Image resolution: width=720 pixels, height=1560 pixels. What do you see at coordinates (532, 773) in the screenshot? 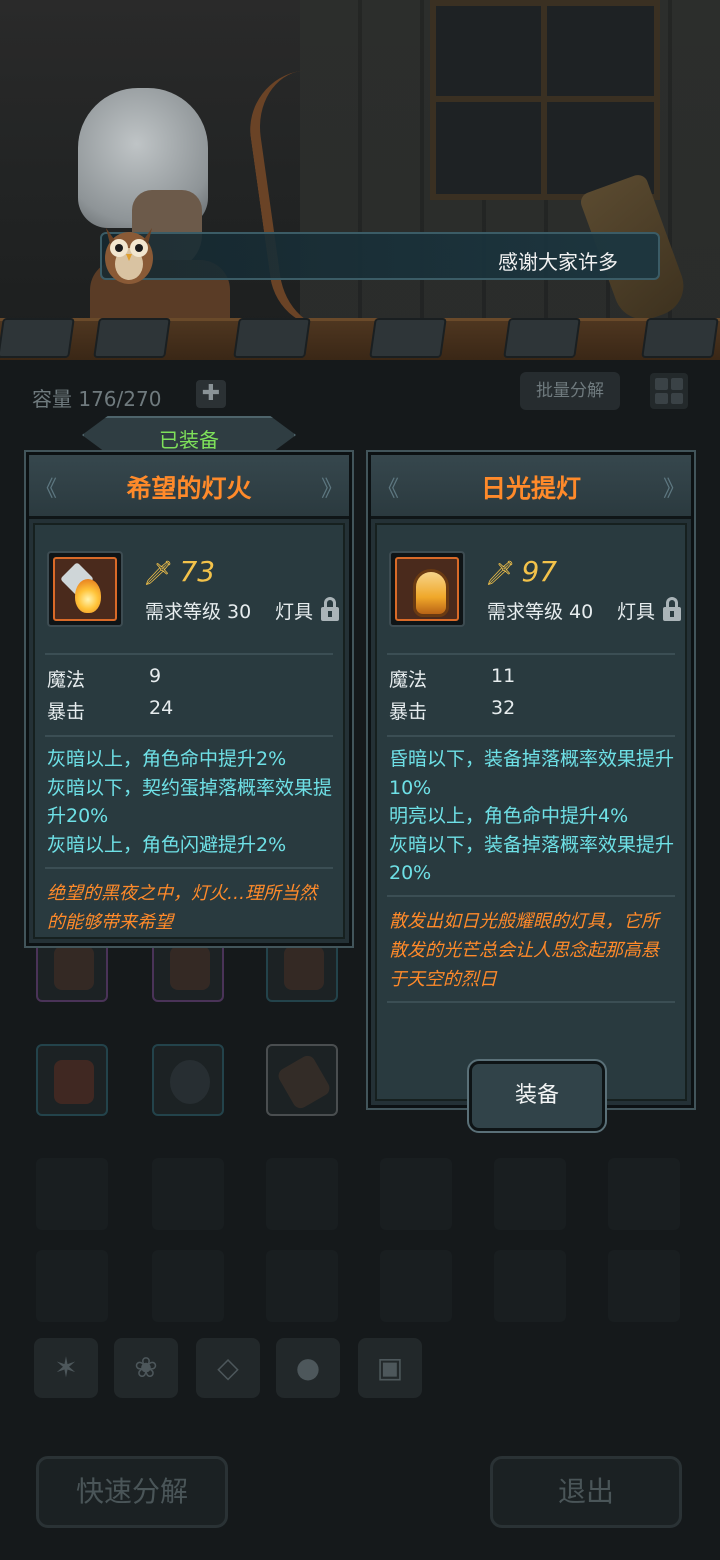
I see `effect-line: 昏暗以下，装备掉落概率效果提升10%` at bounding box center [532, 773].